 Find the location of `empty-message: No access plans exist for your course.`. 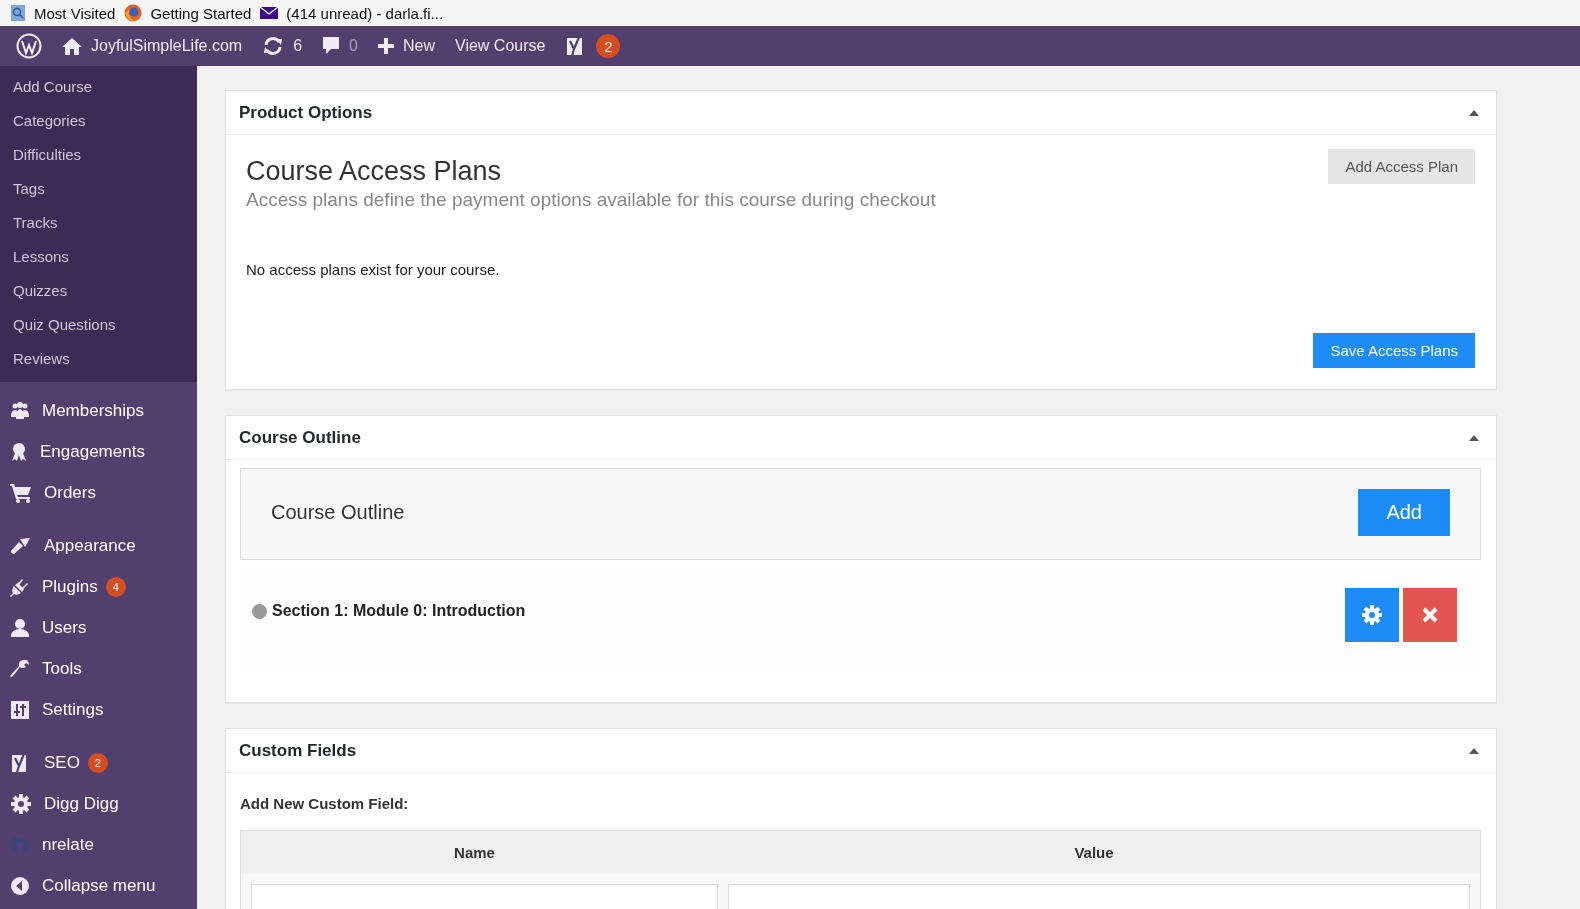

empty-message: No access plans exist for your course. is located at coordinates (373, 269).